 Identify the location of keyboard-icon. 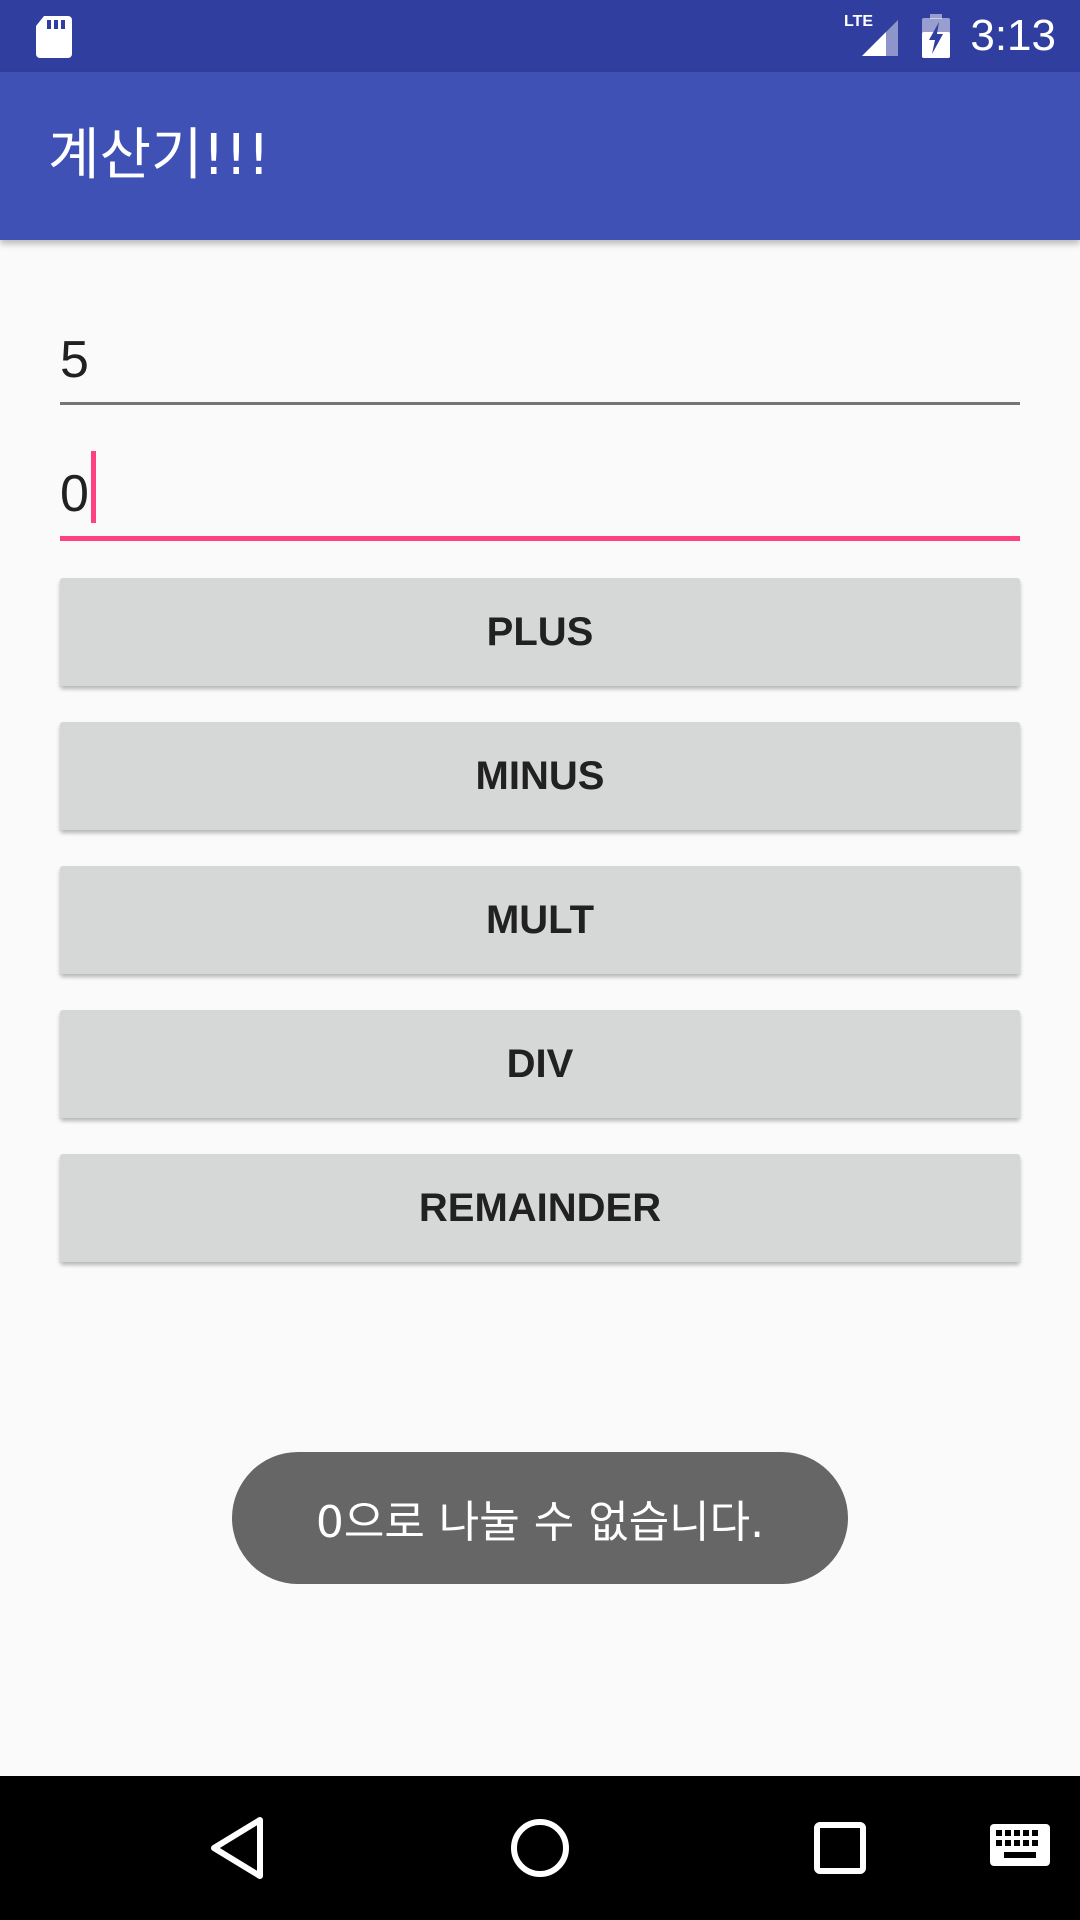
(1020, 1848).